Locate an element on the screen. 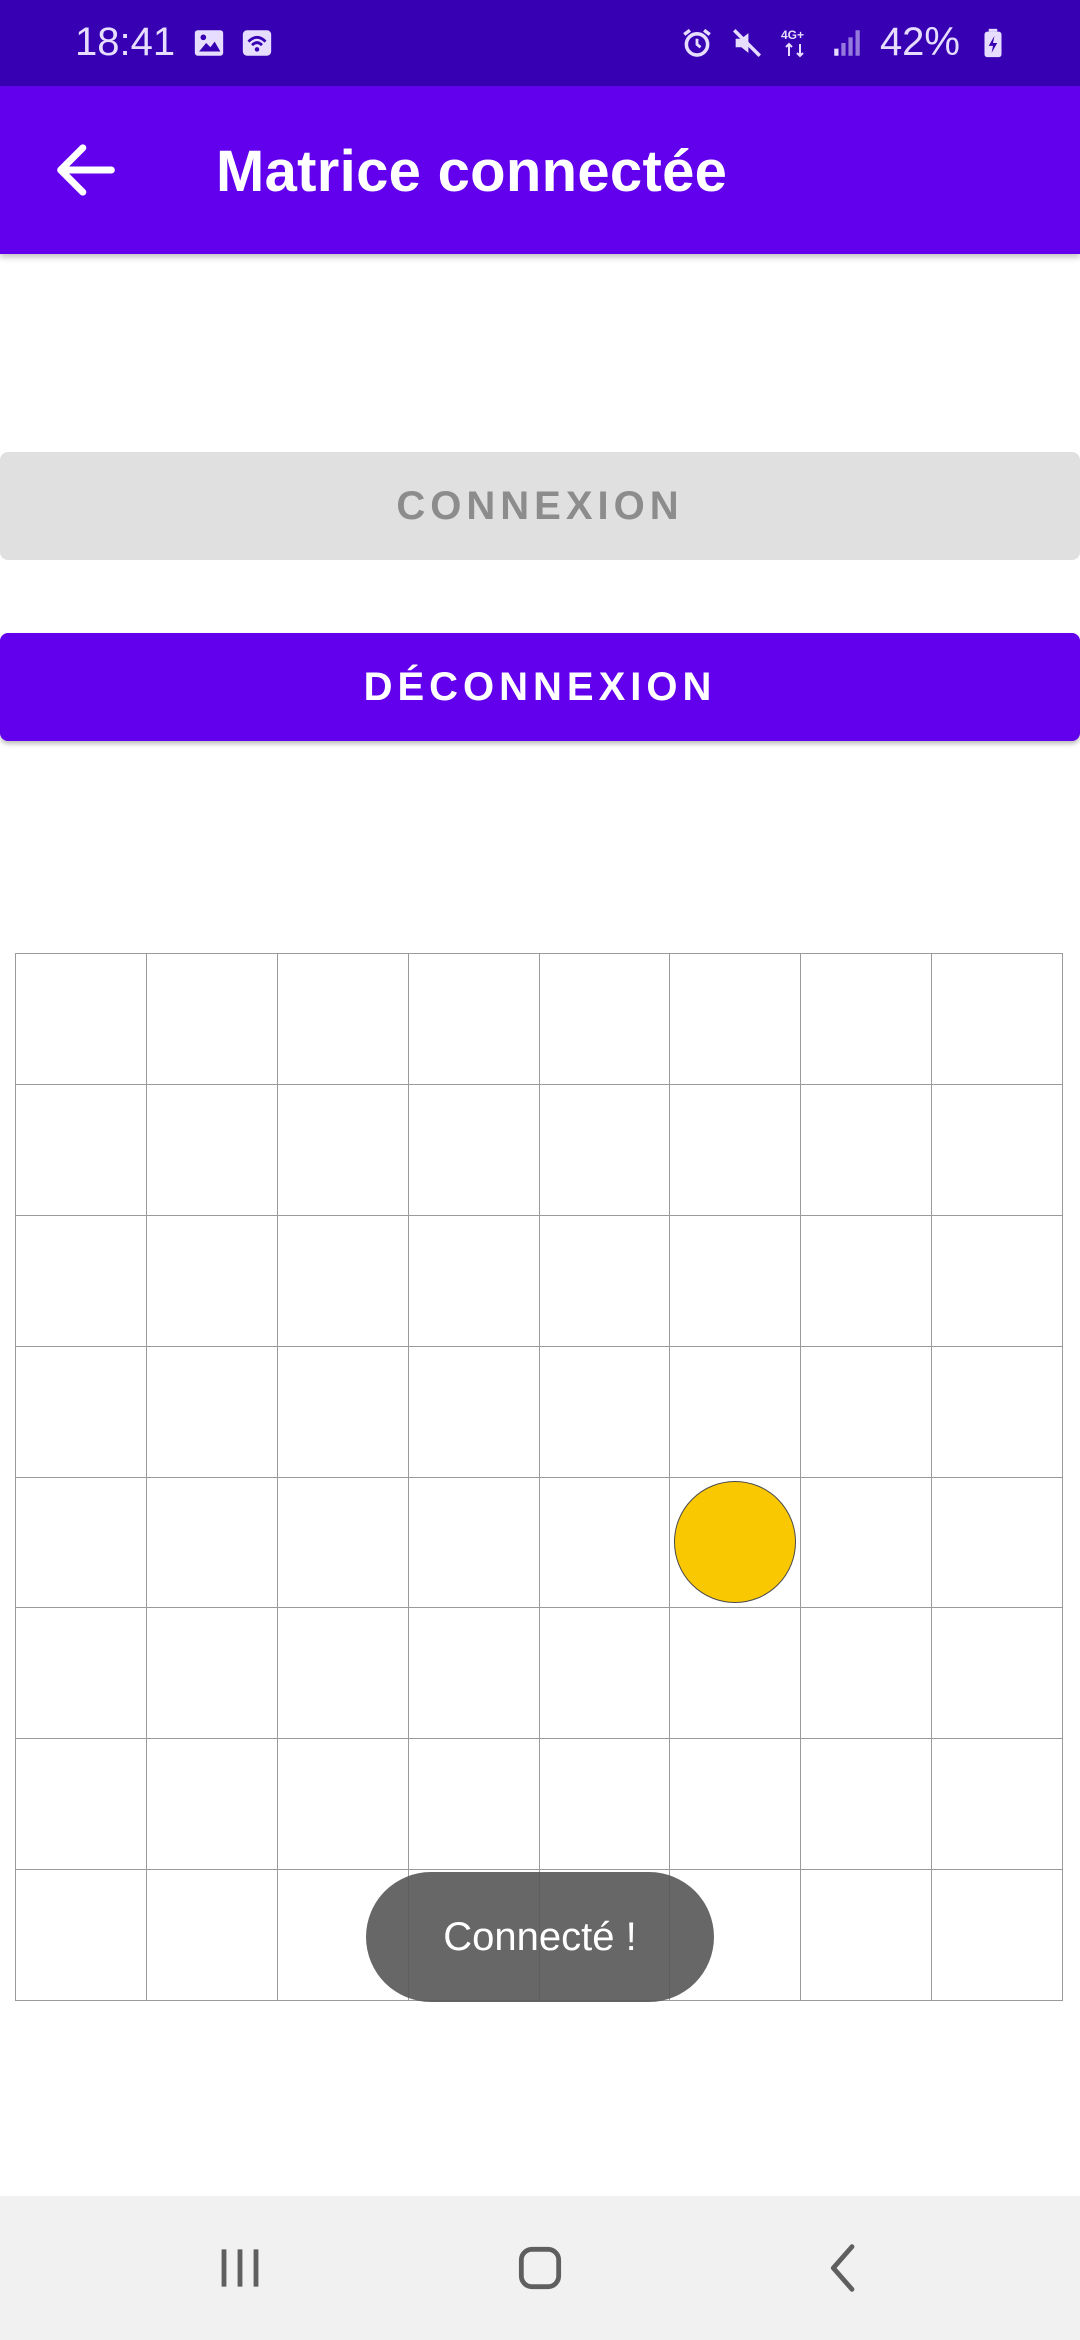 The height and width of the screenshot is (2340, 1080). led-dot is located at coordinates (735, 1542).